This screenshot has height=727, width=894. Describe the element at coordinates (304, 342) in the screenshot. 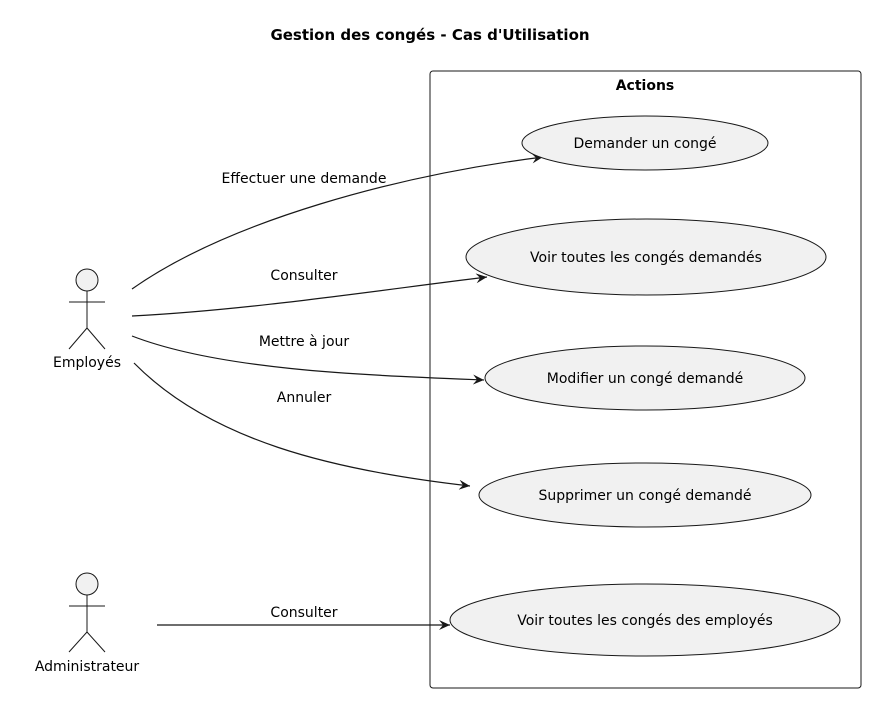

I see `edge-label: Mettre à jour` at that location.